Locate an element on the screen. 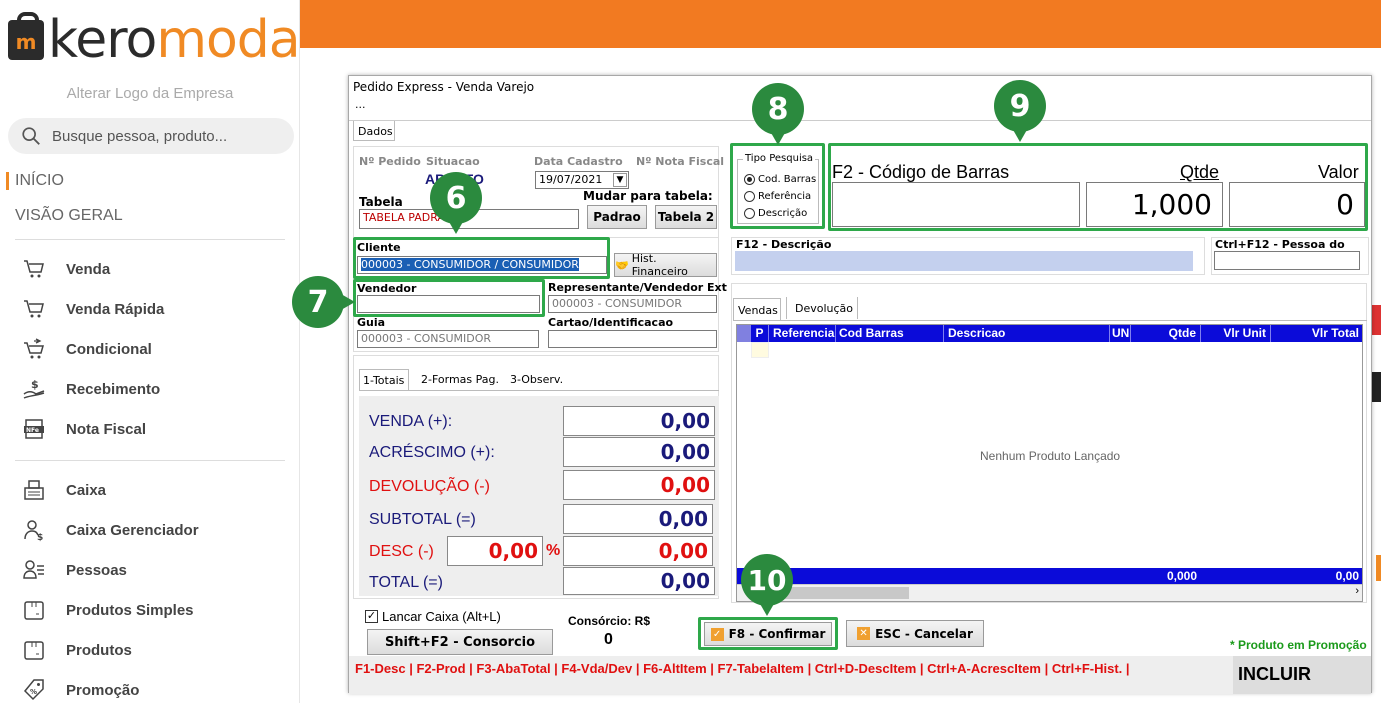  nav-visao-geral: VISÃO GERAL is located at coordinates (69, 216).